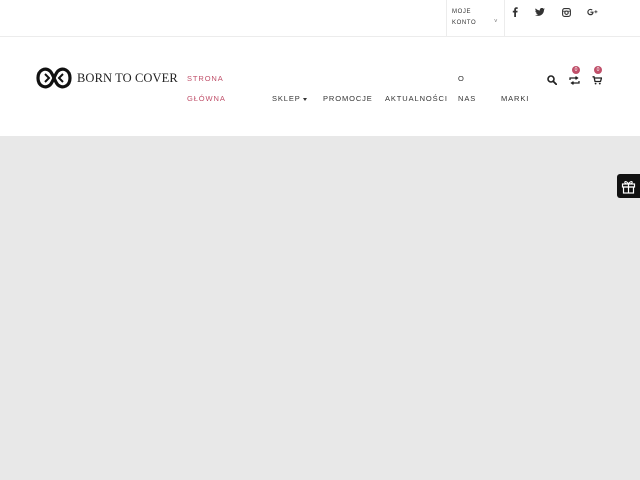 This screenshot has height=480, width=640. What do you see at coordinates (598, 70) in the screenshot?
I see `cart-count-badge: 0` at bounding box center [598, 70].